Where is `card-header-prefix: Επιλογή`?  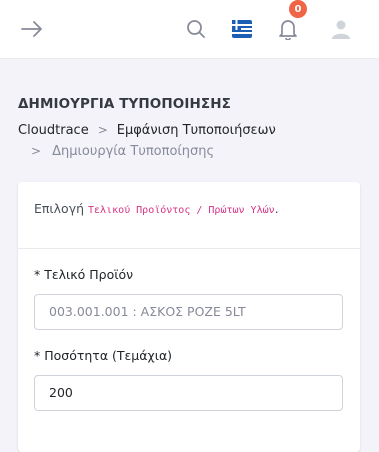
card-header-prefix: Επιλογή is located at coordinates (61, 208).